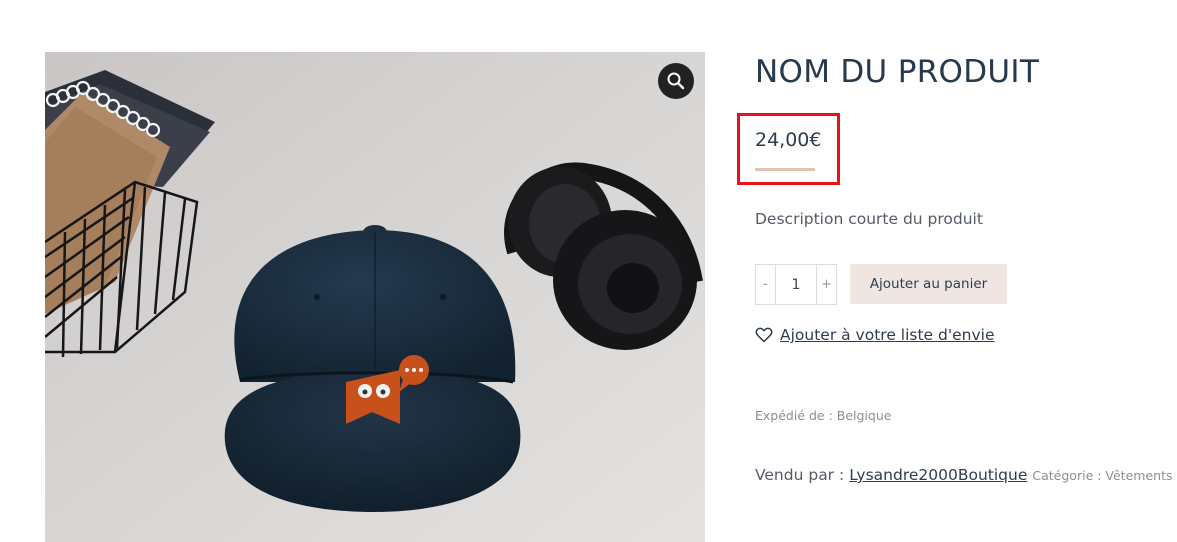 This screenshot has width=1177, height=542. What do you see at coordinates (869, 219) in the screenshot?
I see `short-description: Description courte du produit` at bounding box center [869, 219].